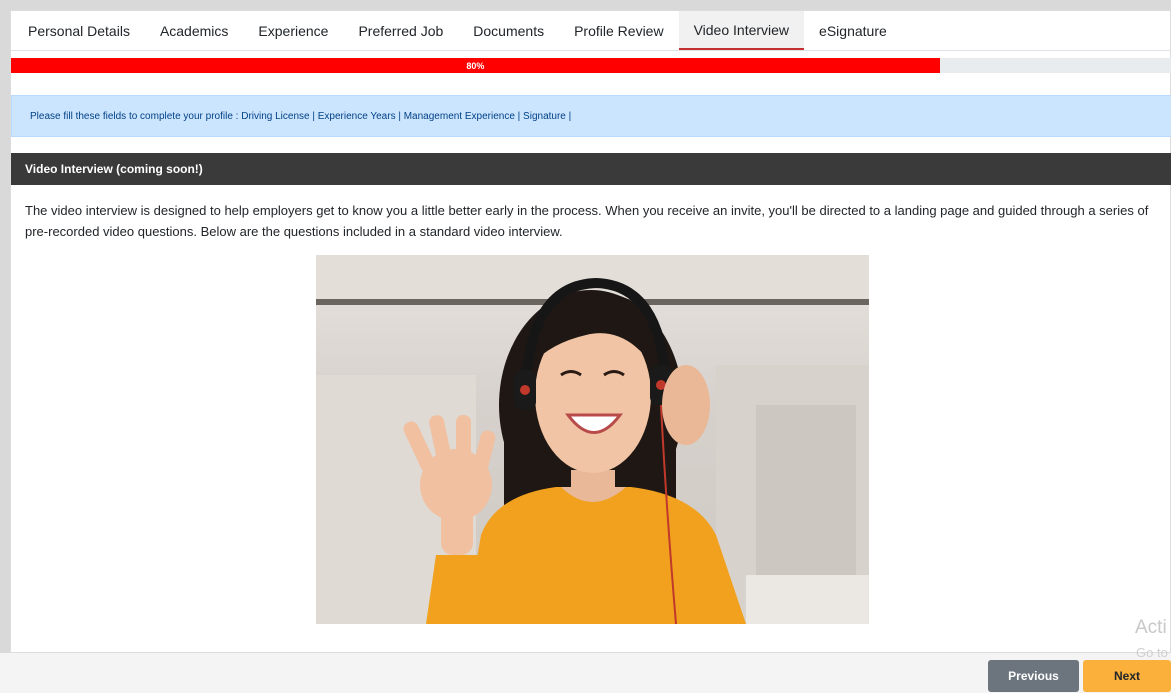 The width and height of the screenshot is (1171, 693). I want to click on previous-button: Previous, so click(1033, 676).